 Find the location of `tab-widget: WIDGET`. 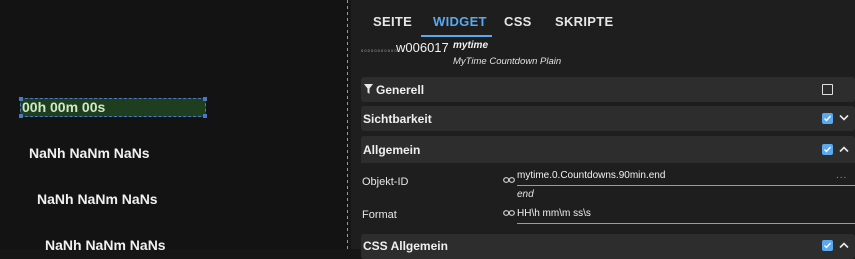

tab-widget: WIDGET is located at coordinates (460, 21).